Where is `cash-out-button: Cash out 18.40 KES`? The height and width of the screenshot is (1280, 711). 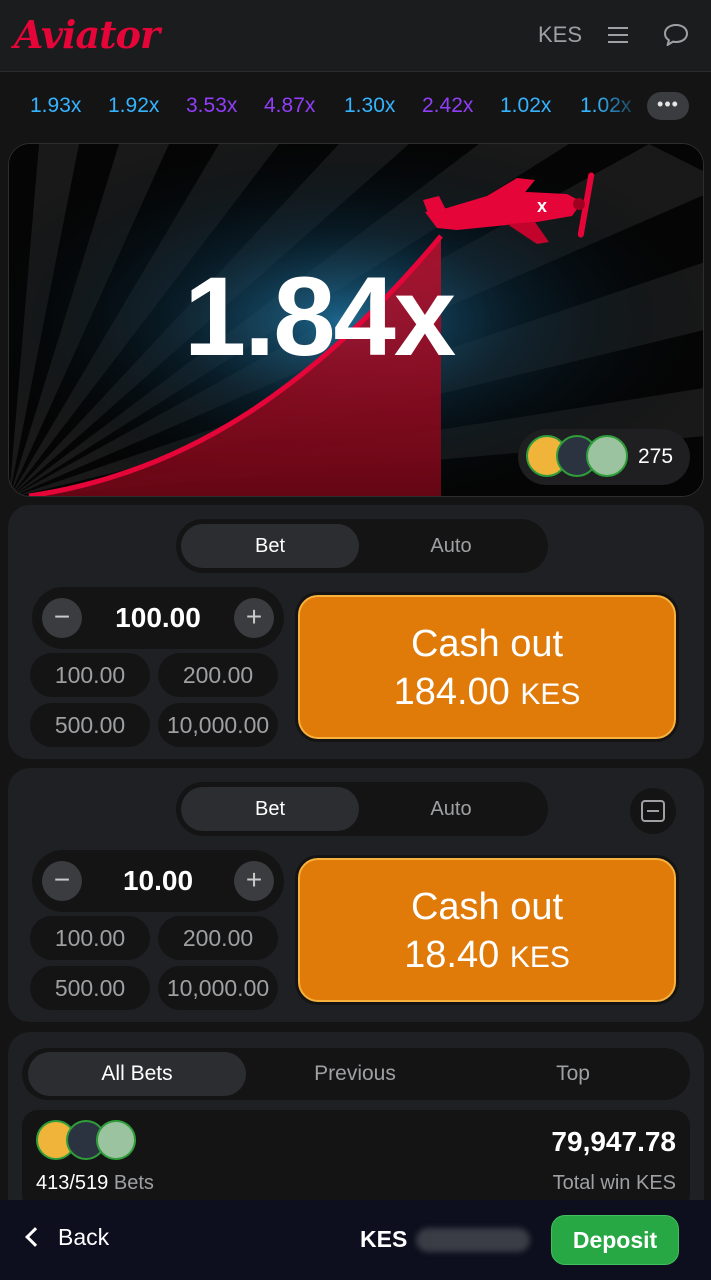
cash-out-button: Cash out 18.40 KES is located at coordinates (487, 930).